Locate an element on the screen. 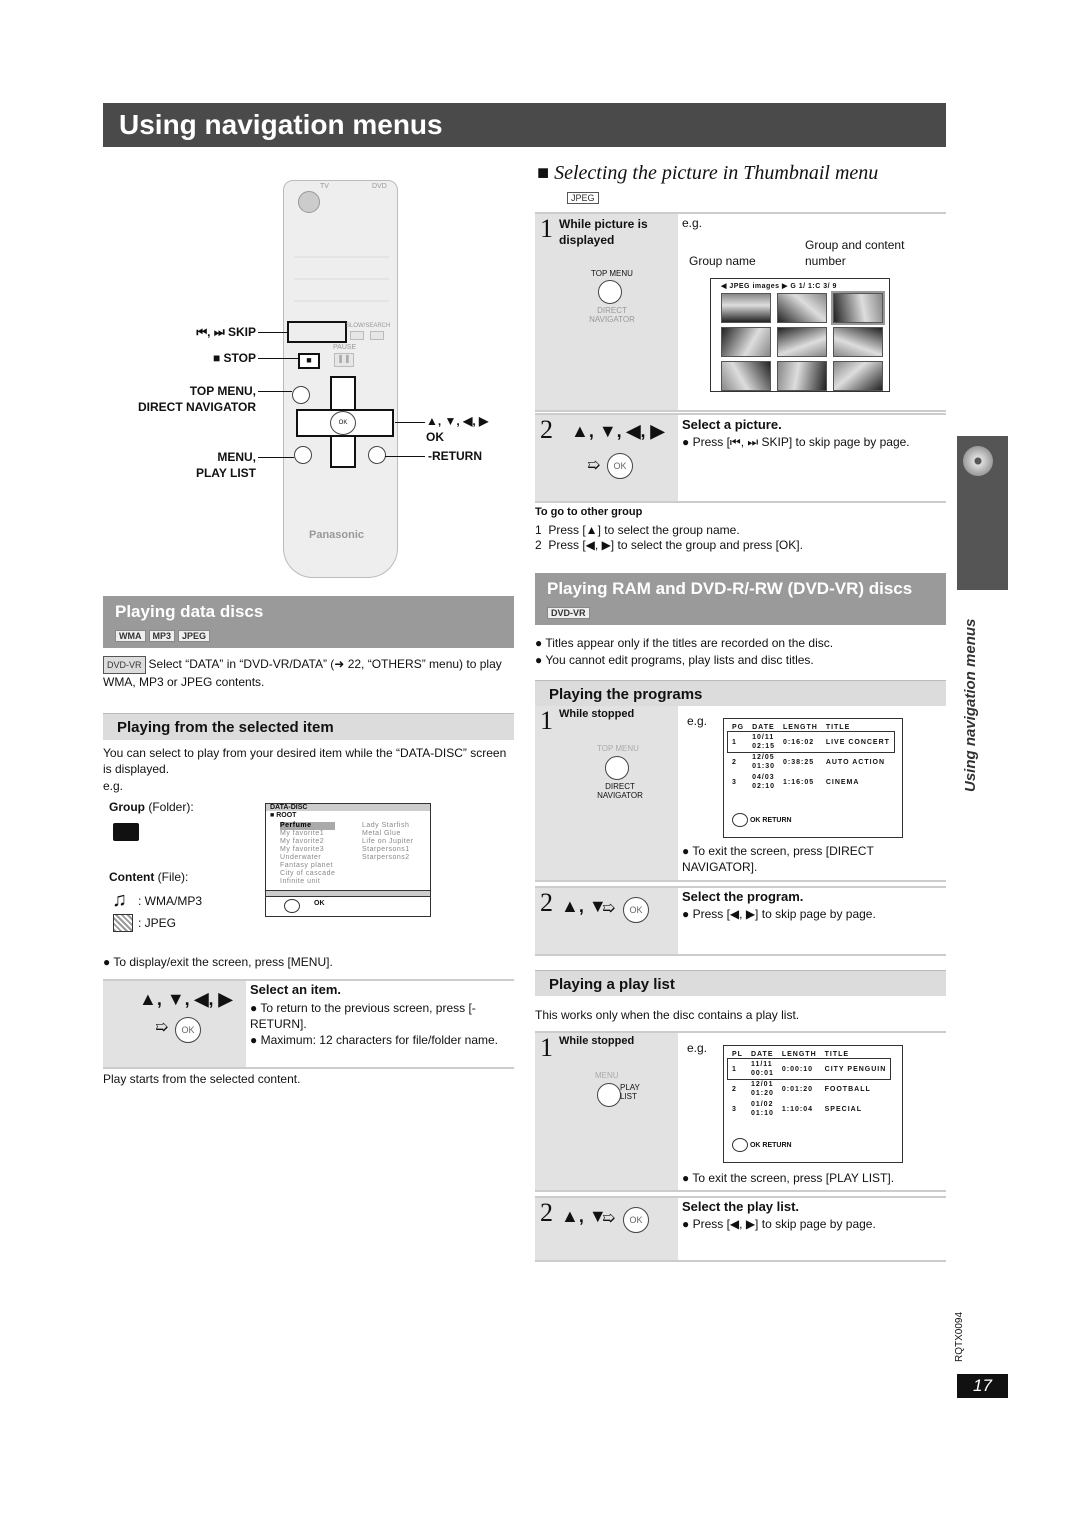 This screenshot has height=1527, width=1080. label-direct-navigator: DIRECT NAVIGATOR is located at coordinates (196, 407).